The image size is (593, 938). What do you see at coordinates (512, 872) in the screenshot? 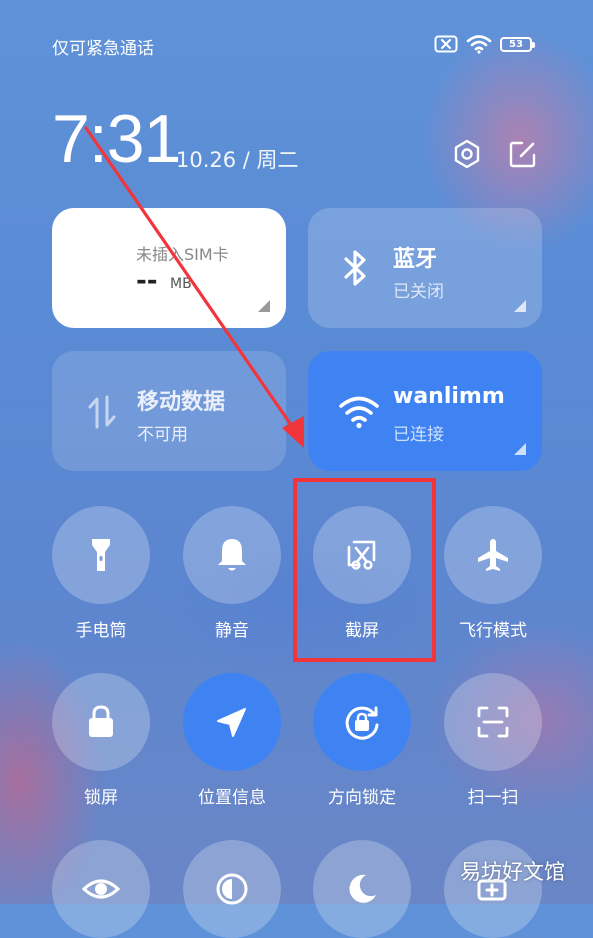
I see `watermark-text: 易坊好文馆` at bounding box center [512, 872].